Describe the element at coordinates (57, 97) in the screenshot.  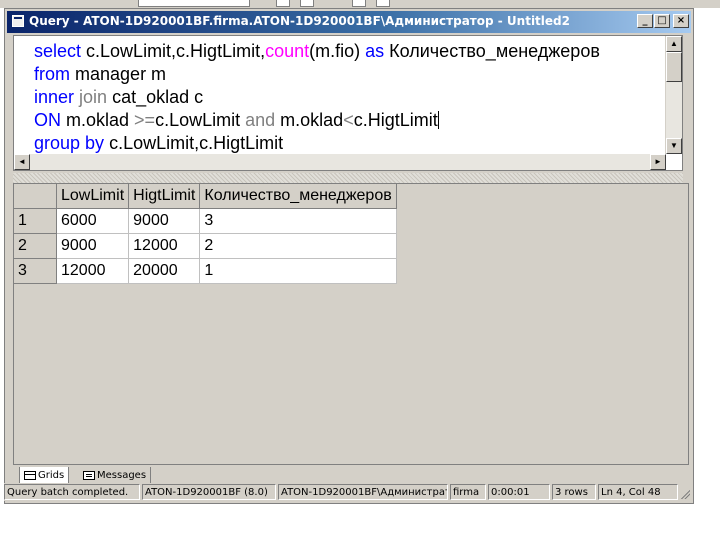
I see `code-token: inner` at that location.